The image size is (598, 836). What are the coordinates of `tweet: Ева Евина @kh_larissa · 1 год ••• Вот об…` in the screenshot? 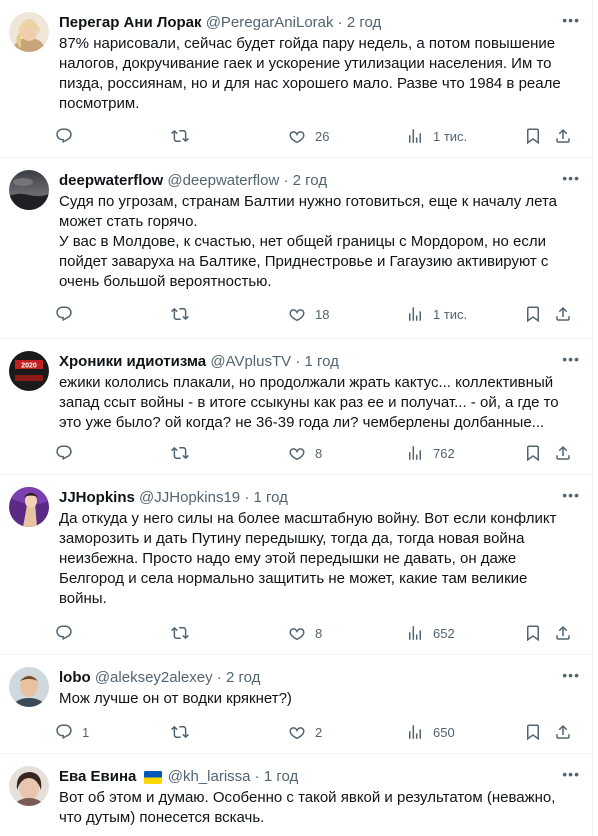 It's located at (296, 795).